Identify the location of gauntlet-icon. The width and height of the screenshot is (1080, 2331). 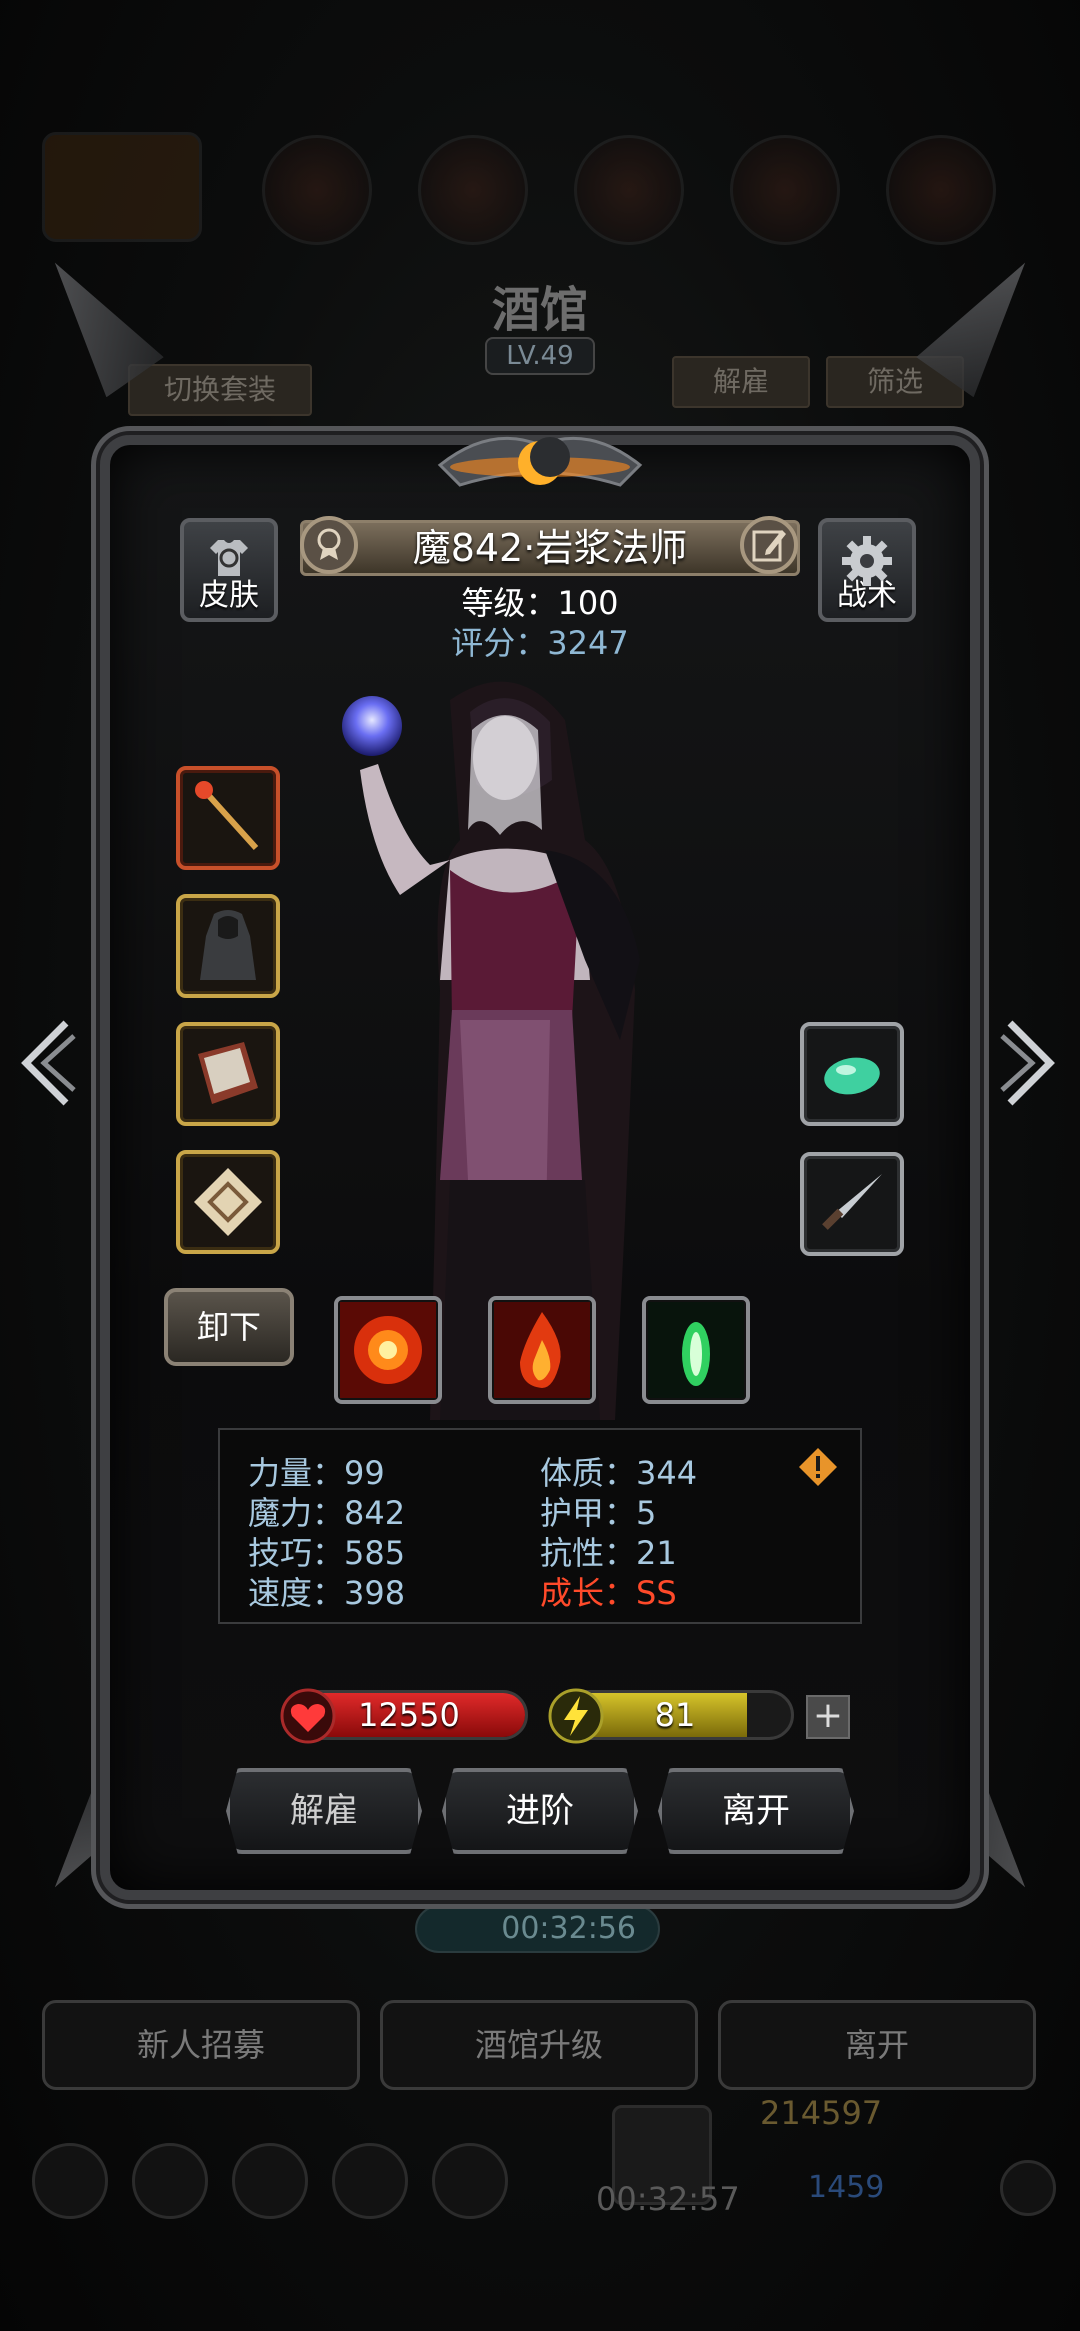
(228, 1073).